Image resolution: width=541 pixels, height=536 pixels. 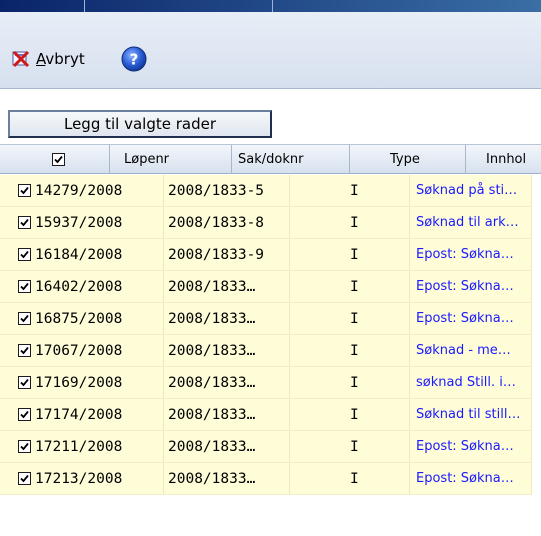 I want to click on lopenr-cell: 16184/2008, so click(x=79, y=254).